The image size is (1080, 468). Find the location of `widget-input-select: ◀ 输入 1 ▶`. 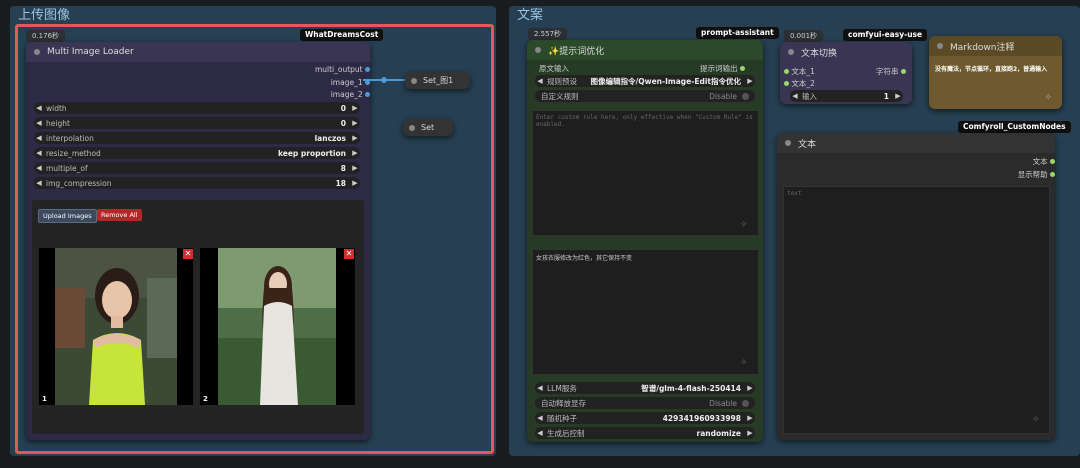

widget-input-select: ◀ 输入 1 ▶ is located at coordinates (846, 96).